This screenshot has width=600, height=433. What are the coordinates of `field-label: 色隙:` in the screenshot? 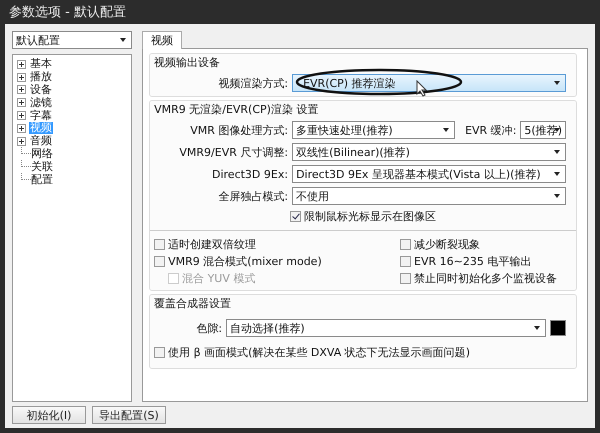 It's located at (208, 328).